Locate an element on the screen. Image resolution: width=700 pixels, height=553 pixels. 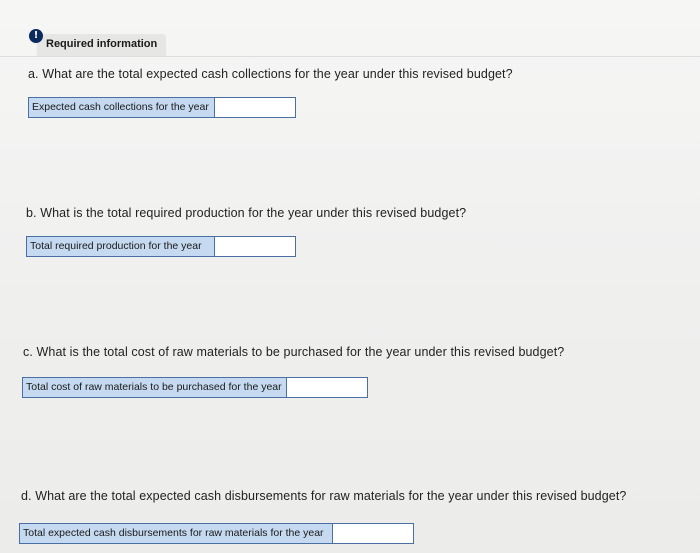
answer-row-b: Total required production for the year is located at coordinates (161, 246).